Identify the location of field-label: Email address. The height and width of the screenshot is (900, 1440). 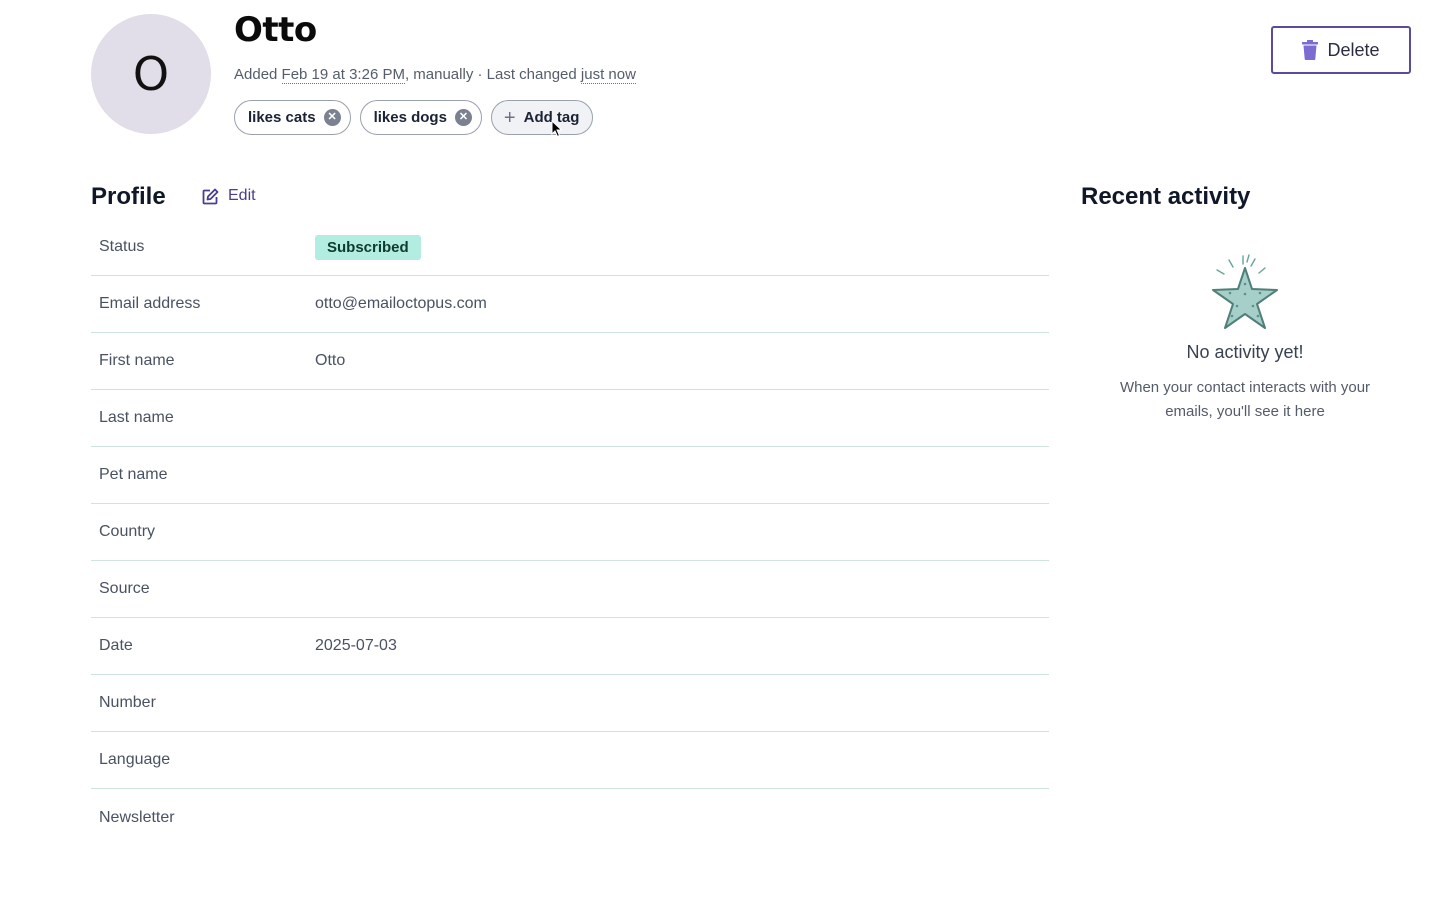
(150, 303).